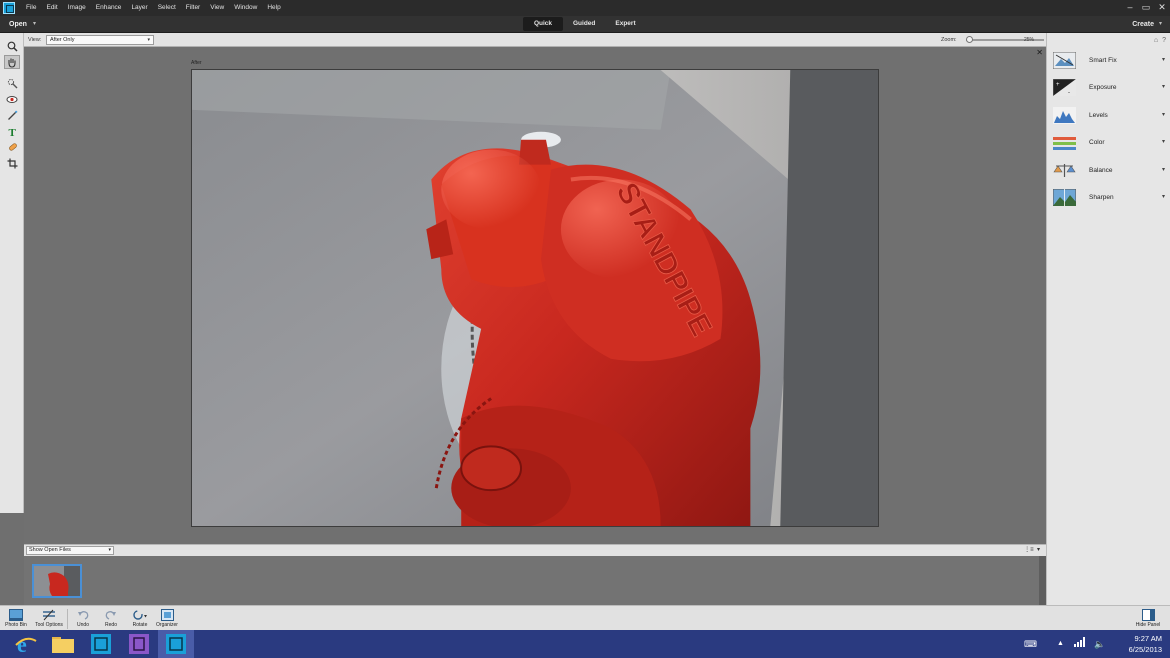  I want to click on organizer-label: Organizer, so click(167, 625).